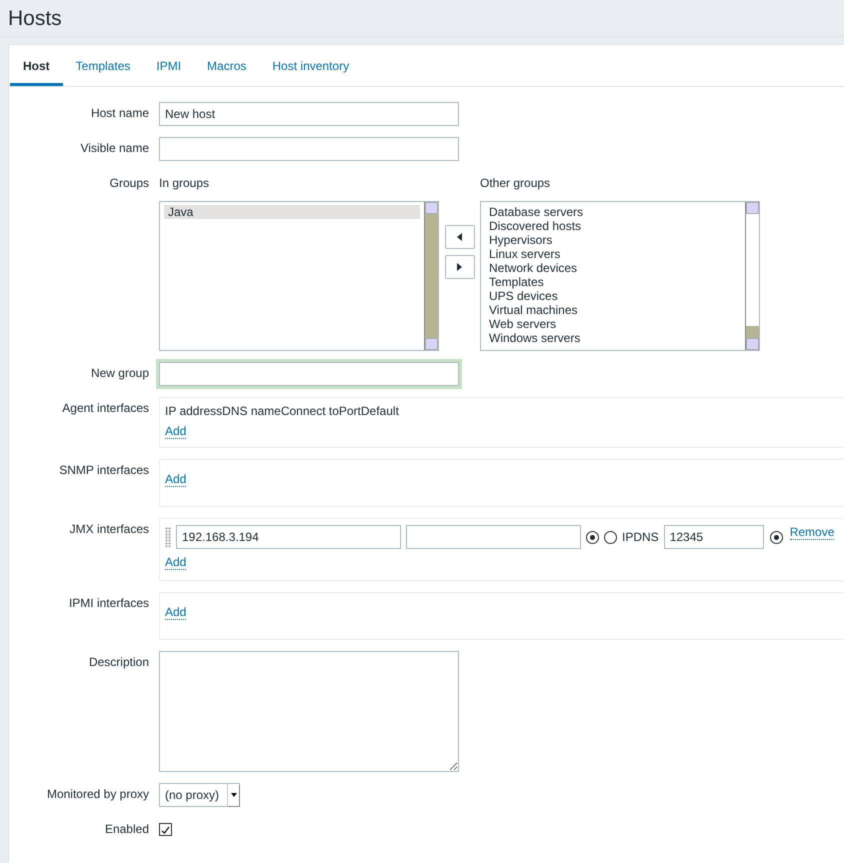 The width and height of the screenshot is (844, 863). What do you see at coordinates (227, 65) in the screenshot?
I see `tab: Macros` at bounding box center [227, 65].